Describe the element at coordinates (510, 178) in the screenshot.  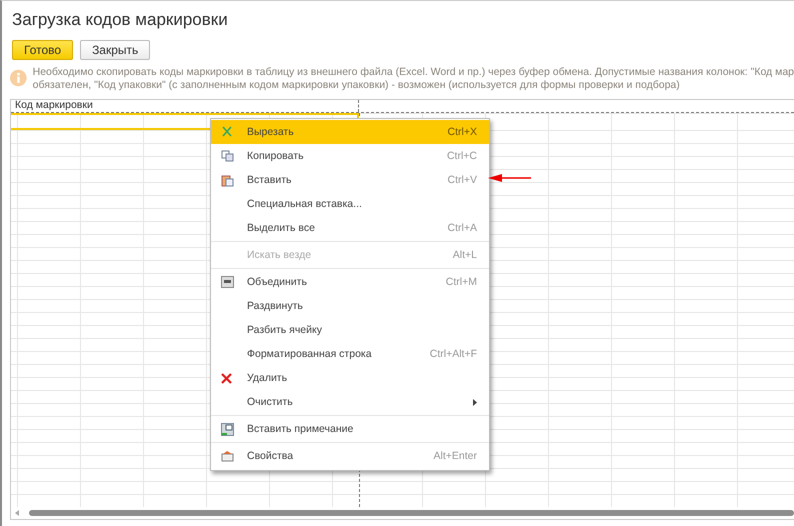
I see `pointer-arrow` at that location.